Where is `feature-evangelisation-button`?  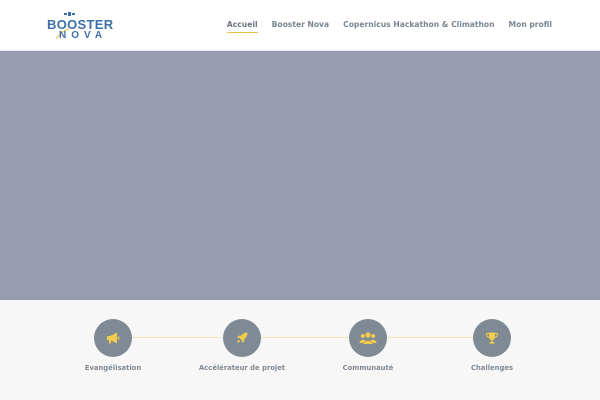
feature-evangelisation-button is located at coordinates (113, 338).